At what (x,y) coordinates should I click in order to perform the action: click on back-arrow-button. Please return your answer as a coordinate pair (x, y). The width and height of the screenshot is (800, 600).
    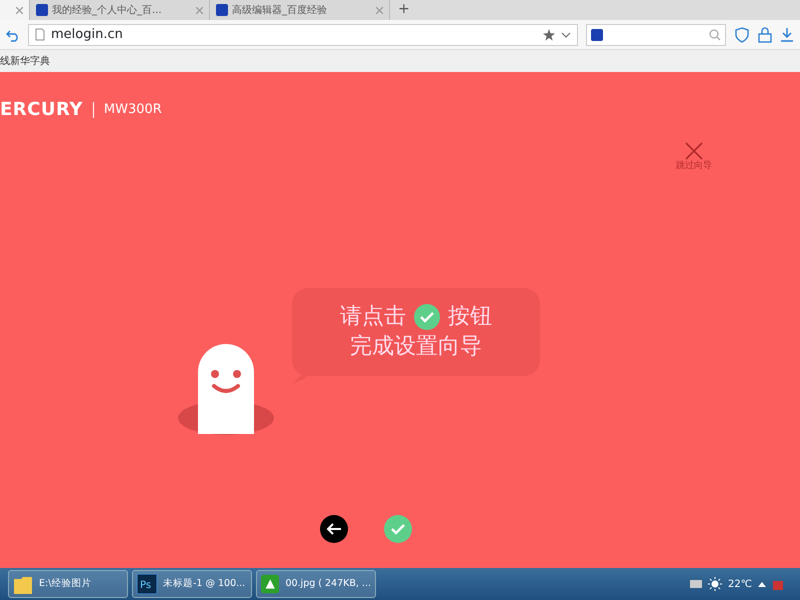
    Looking at the image, I should click on (334, 529).